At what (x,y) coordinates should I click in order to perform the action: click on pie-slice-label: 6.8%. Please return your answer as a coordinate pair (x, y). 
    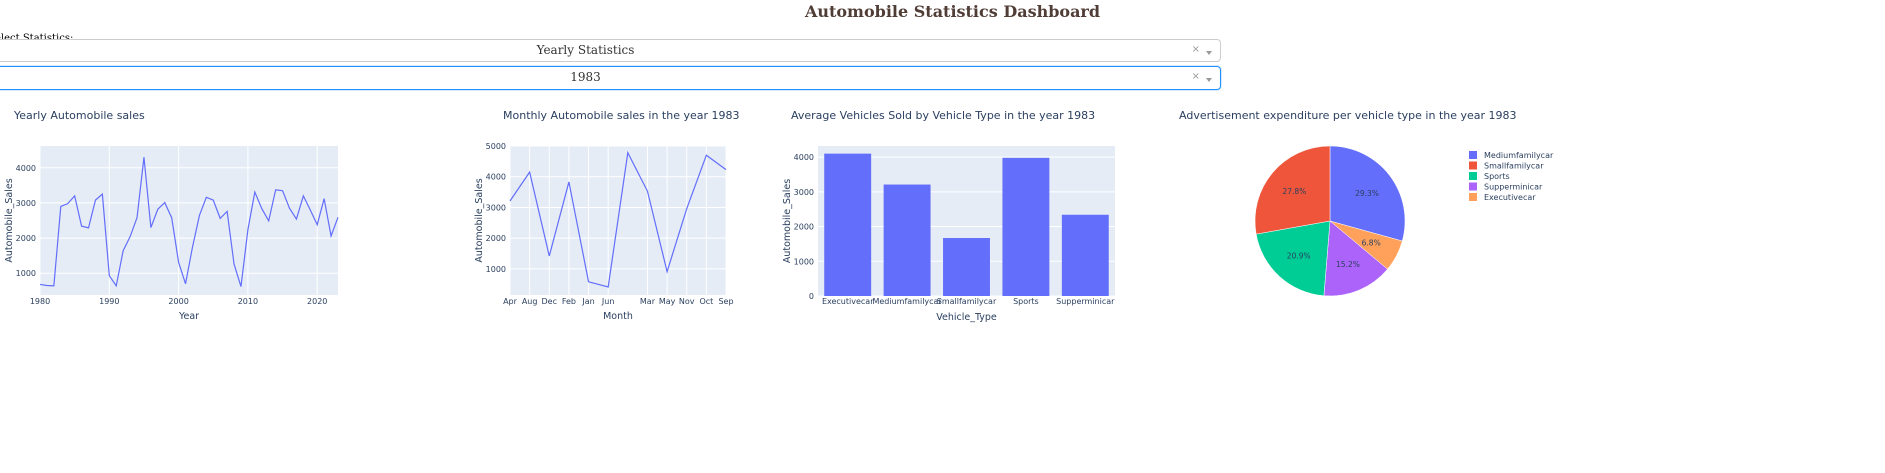
    Looking at the image, I should click on (1371, 243).